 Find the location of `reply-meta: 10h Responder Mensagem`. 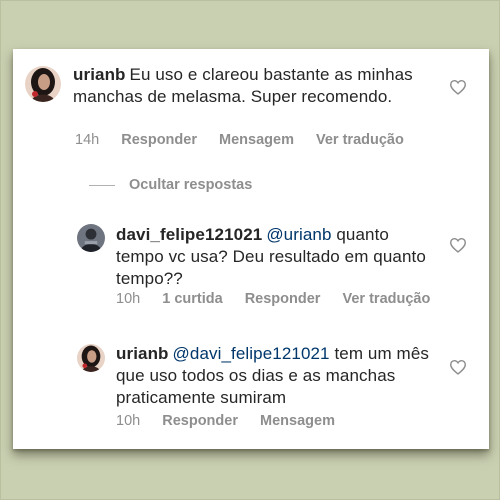

reply-meta: 10h Responder Mensagem is located at coordinates (234, 421).